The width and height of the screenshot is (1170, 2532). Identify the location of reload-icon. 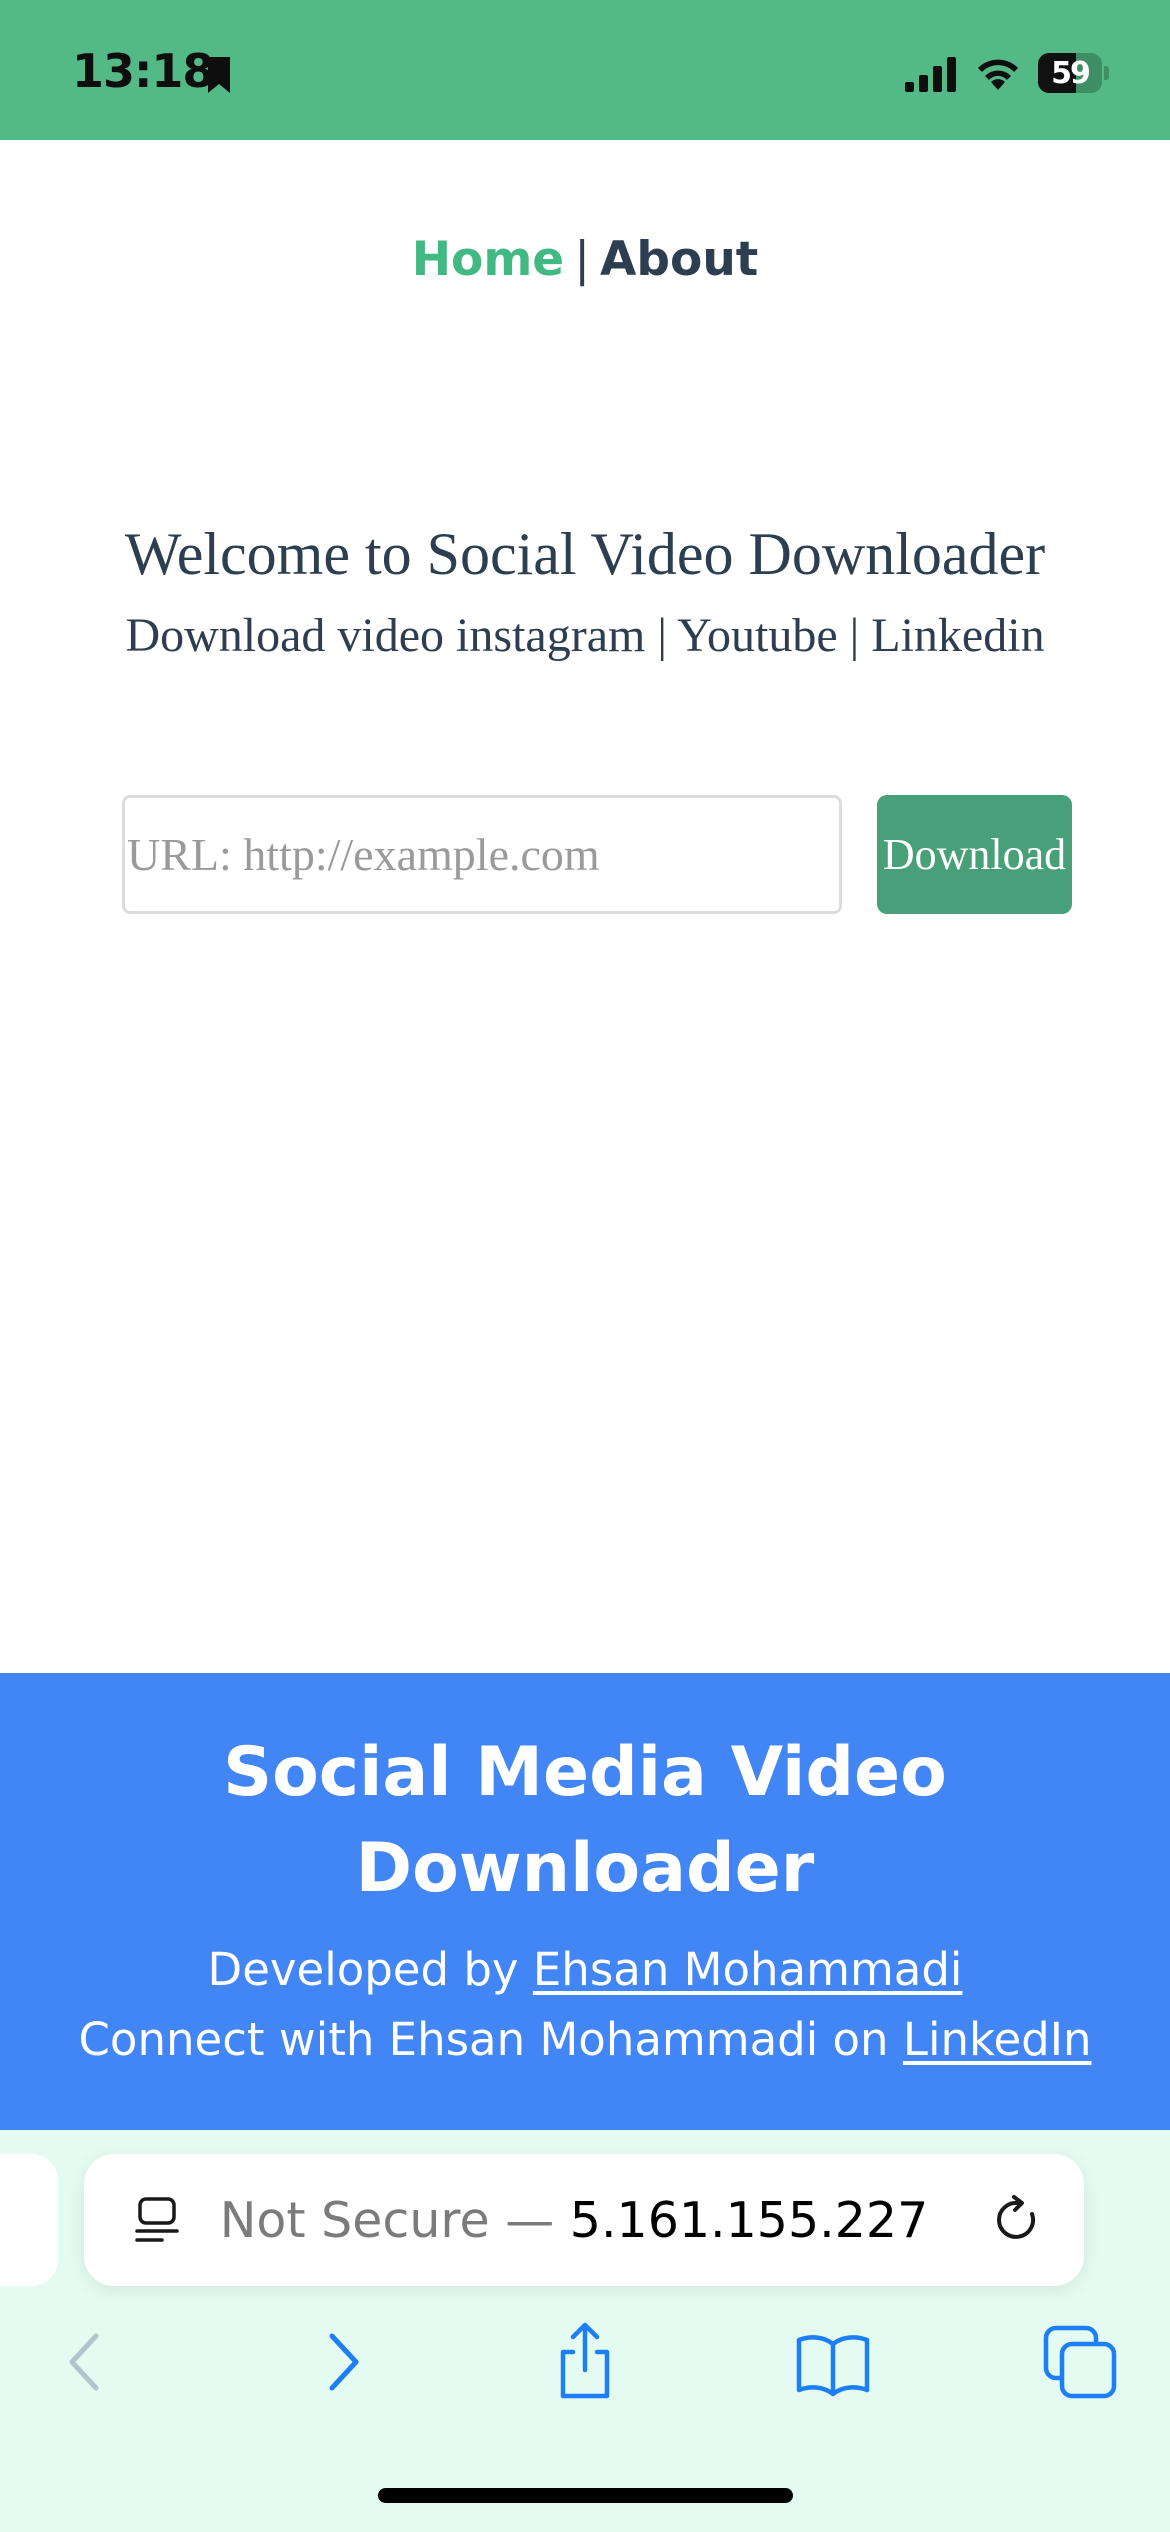
(1018, 2220).